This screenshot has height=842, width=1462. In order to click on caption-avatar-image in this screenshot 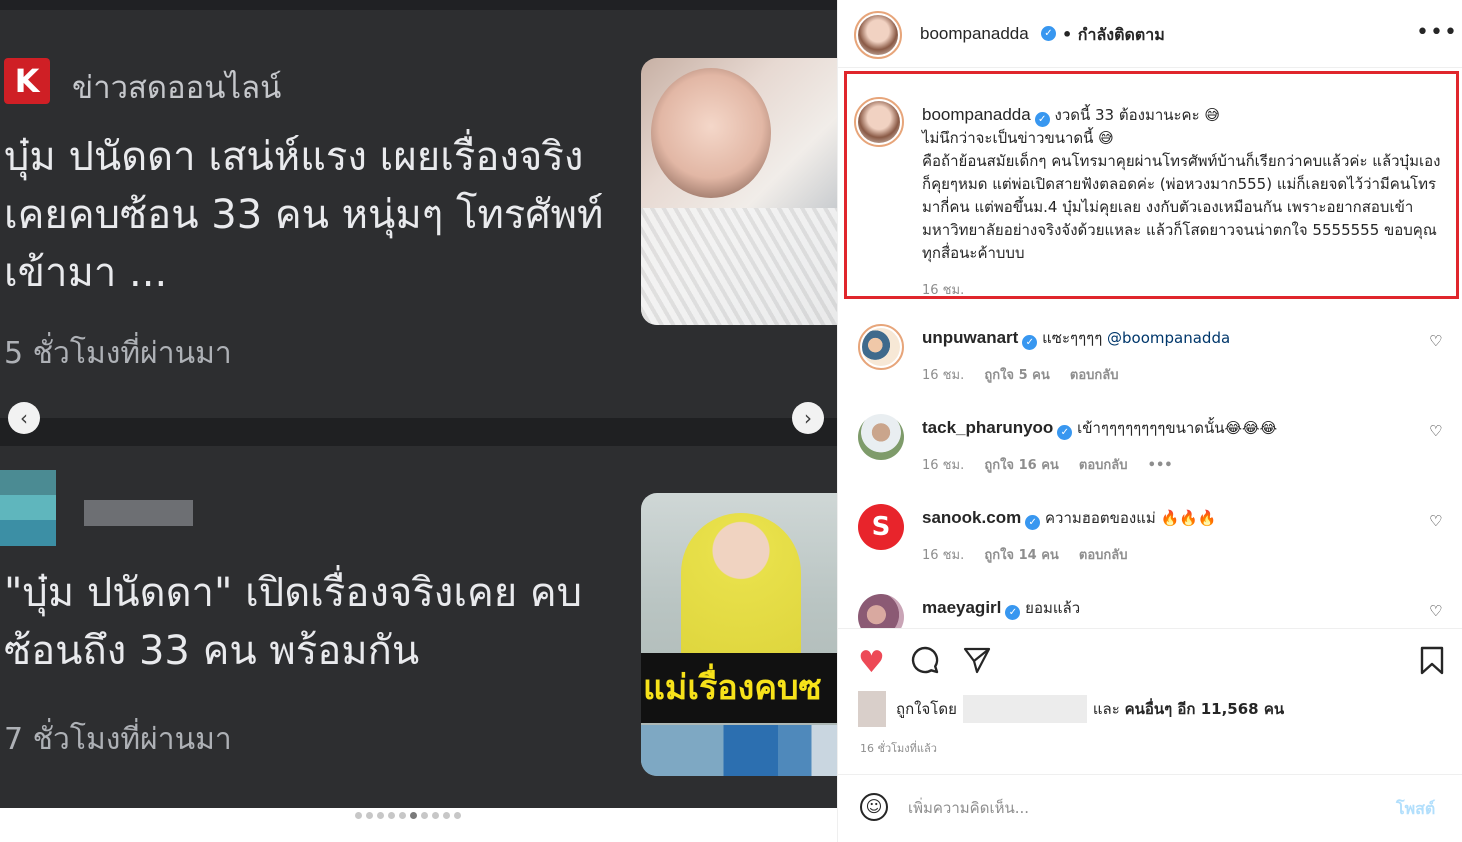, I will do `click(879, 122)`.